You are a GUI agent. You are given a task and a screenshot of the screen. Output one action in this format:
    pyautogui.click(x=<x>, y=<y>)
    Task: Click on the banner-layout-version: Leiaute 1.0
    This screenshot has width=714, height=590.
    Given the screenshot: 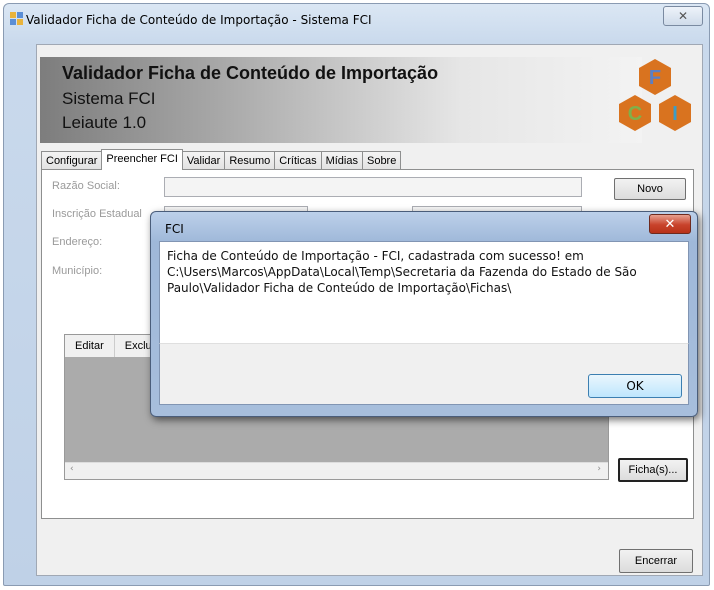 What is the action you would take?
    pyautogui.click(x=104, y=122)
    